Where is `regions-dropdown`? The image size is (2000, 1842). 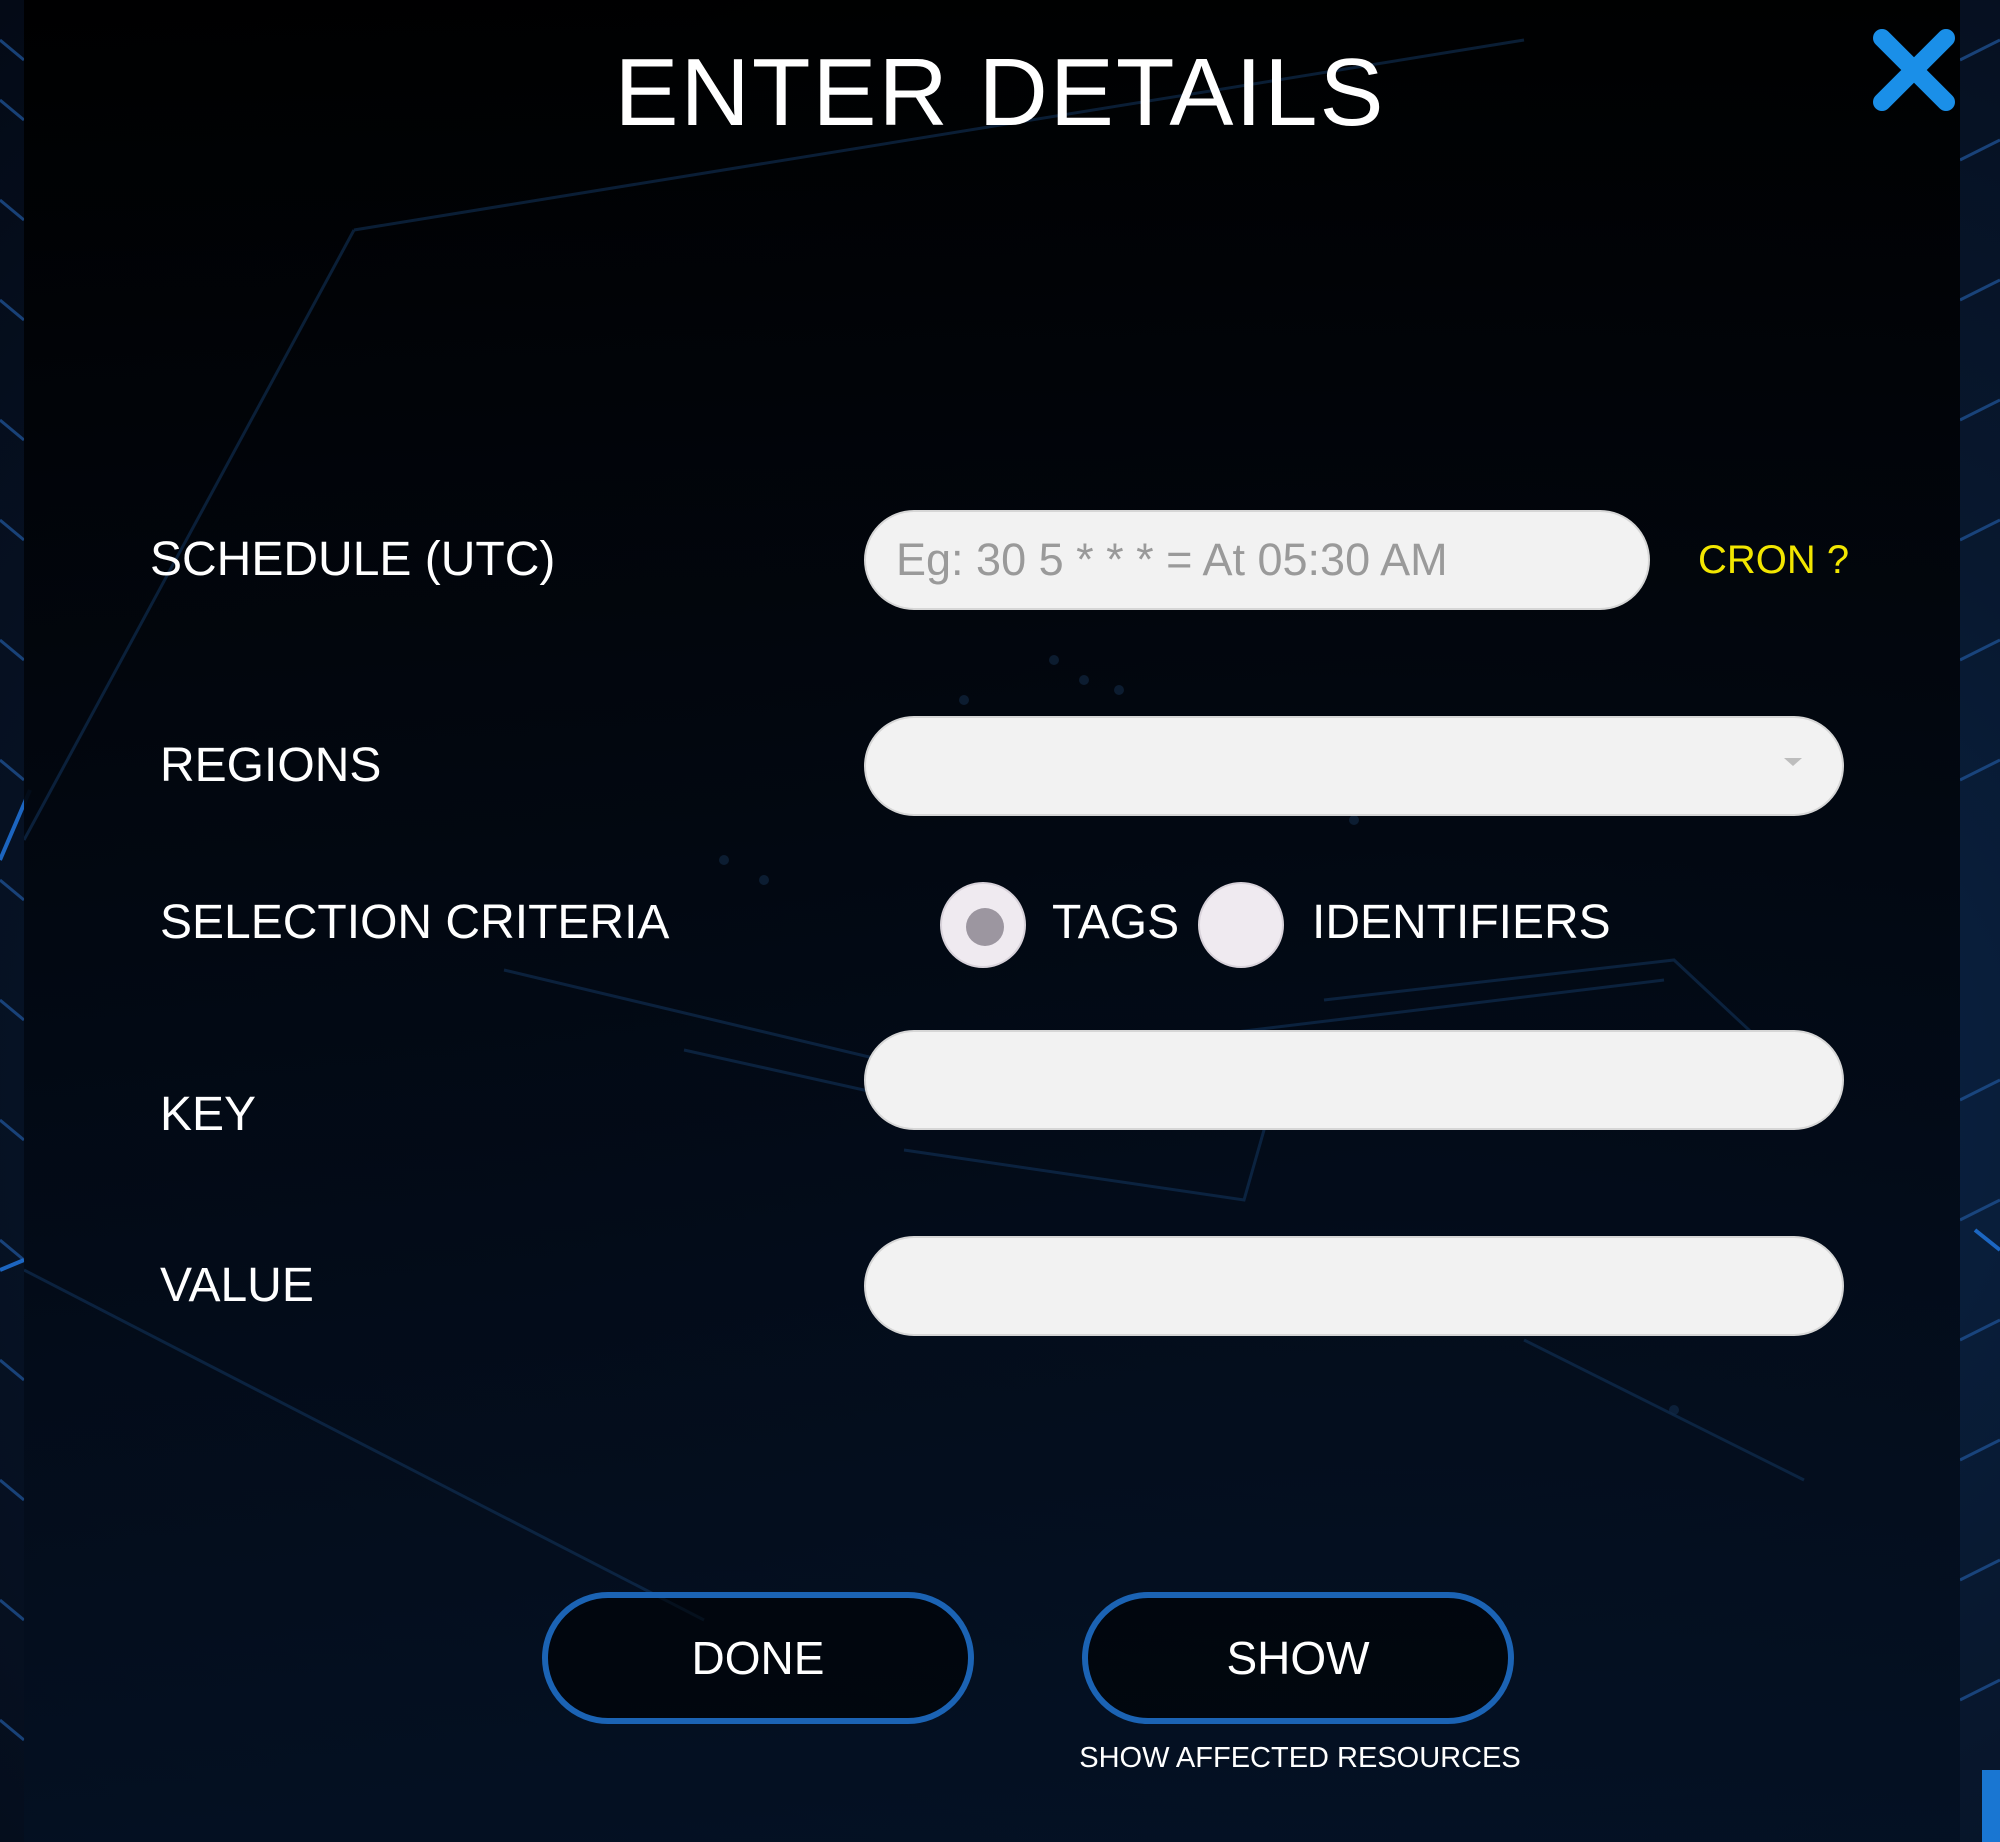
regions-dropdown is located at coordinates (1354, 766).